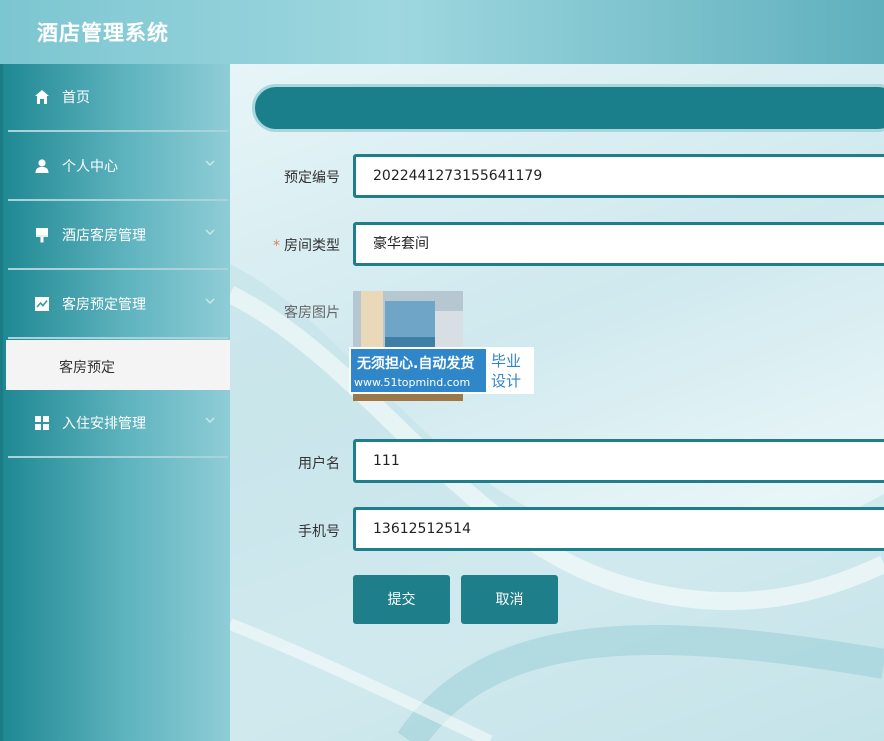 The image size is (884, 741). I want to click on sidebar-item-booking-management: 客房预定管理, so click(118, 305).